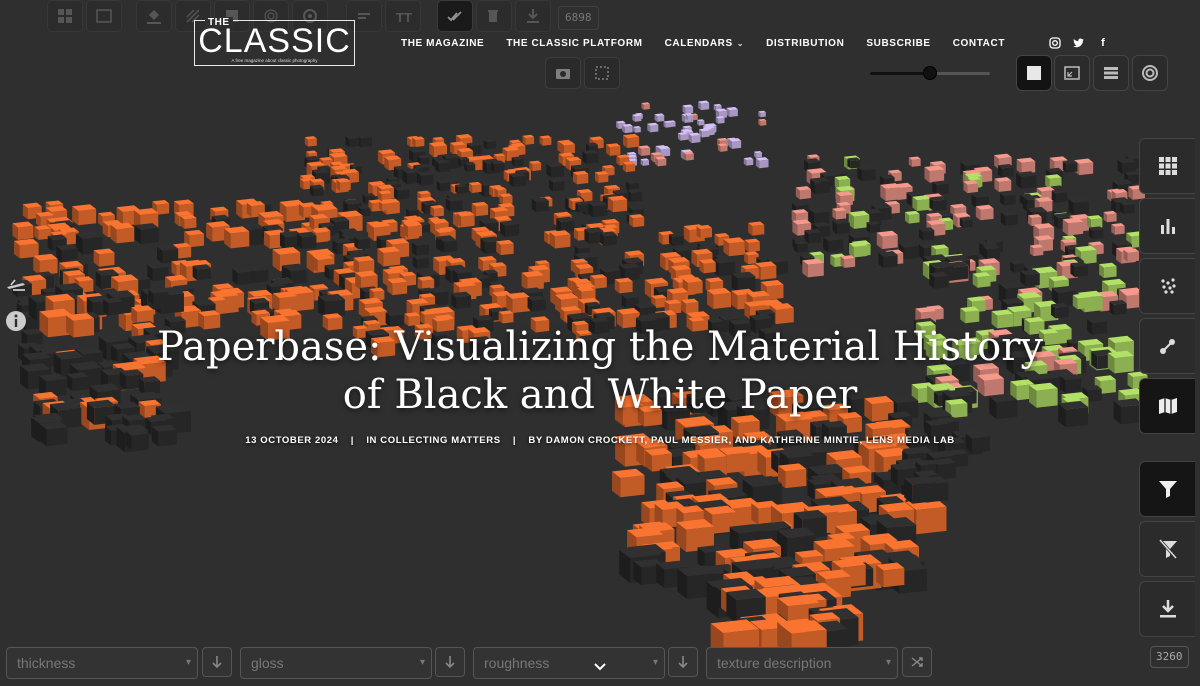  I want to click on target-view-icon, so click(1150, 73).